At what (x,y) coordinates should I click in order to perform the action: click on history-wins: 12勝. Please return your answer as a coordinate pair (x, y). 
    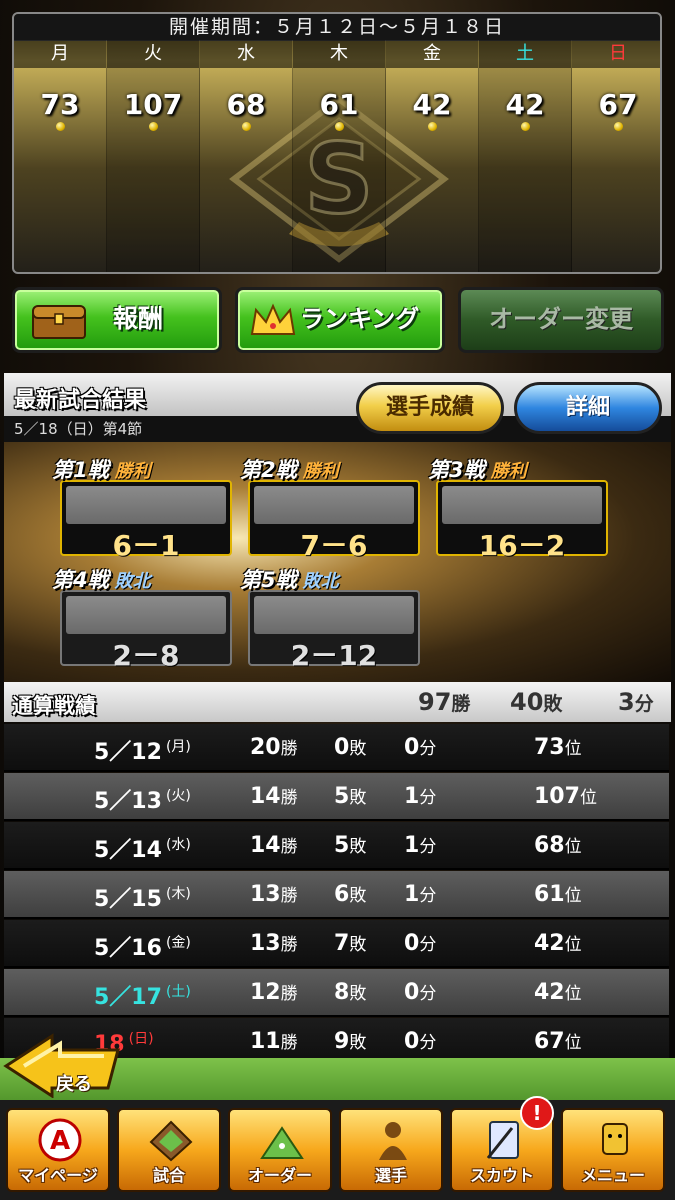
    Looking at the image, I should click on (274, 992).